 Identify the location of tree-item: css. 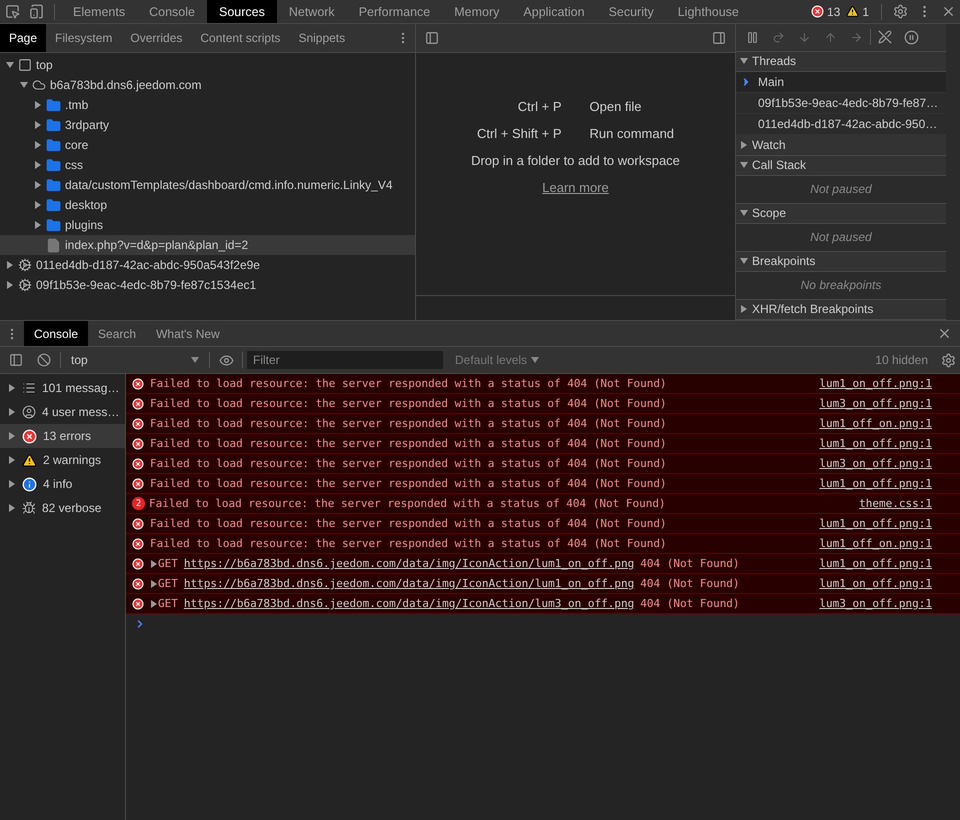
(207, 165).